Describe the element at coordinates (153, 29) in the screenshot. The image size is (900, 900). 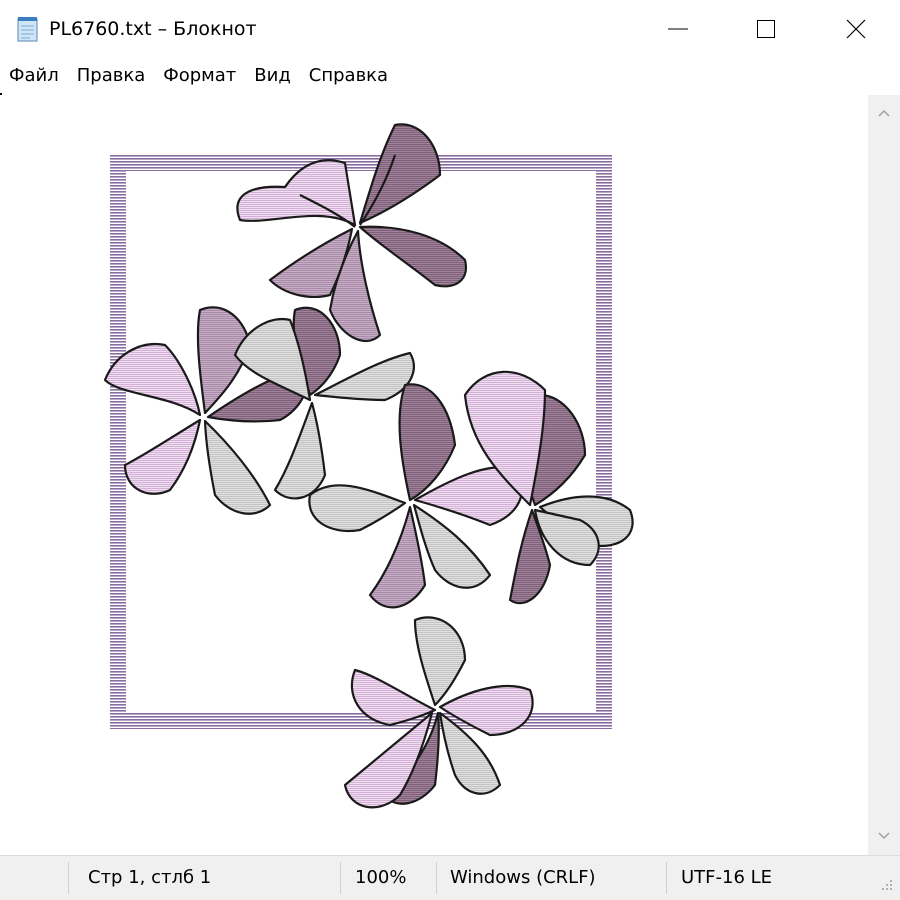
I see `window-title: PL6760.txt – Блокнот` at that location.